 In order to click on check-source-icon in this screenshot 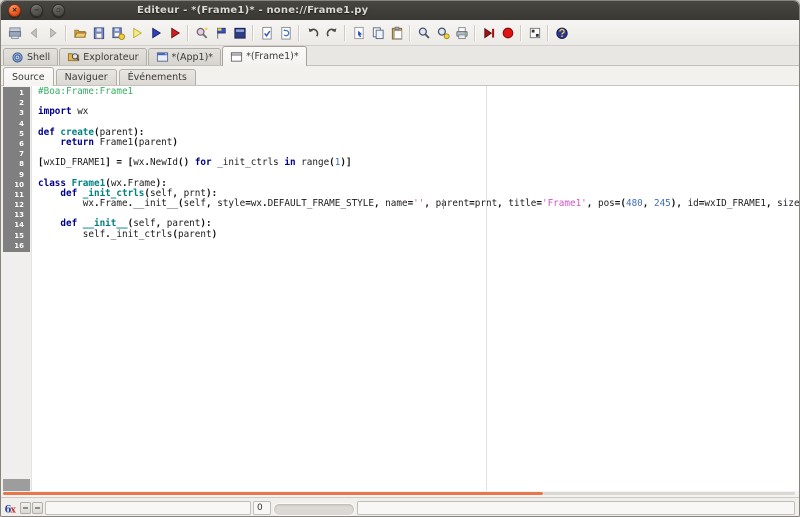, I will do `click(266, 33)`.